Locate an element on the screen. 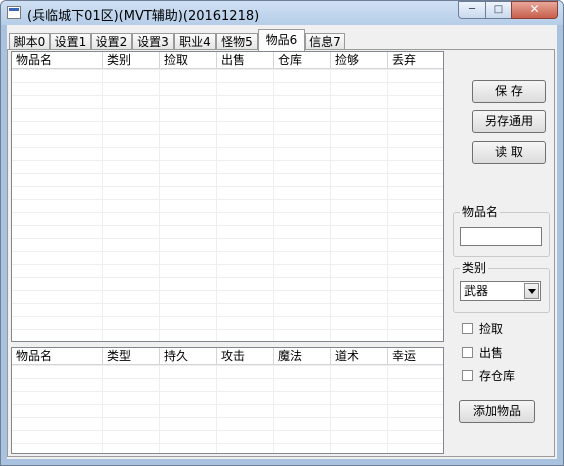 Image resolution: width=564 pixels, height=466 pixels. sell-checkbox-box is located at coordinates (467, 352).